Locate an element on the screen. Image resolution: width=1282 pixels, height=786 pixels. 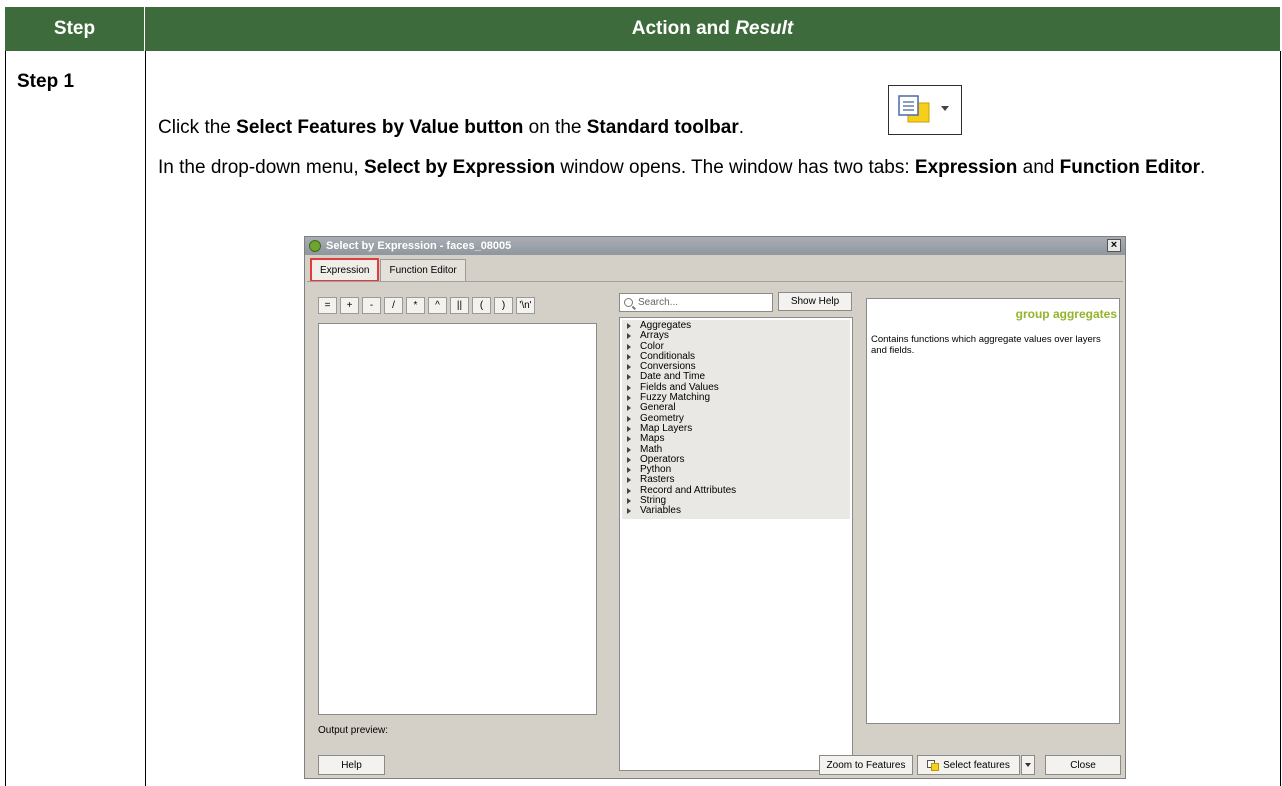
close-button: Close is located at coordinates (1083, 765).